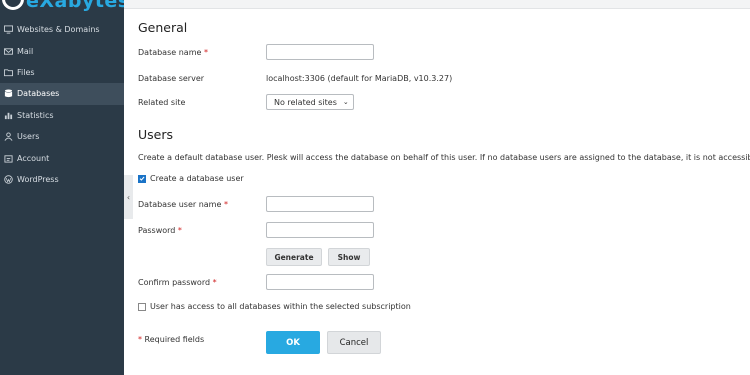  Describe the element at coordinates (293, 342) in the screenshot. I see `ok-button: OK` at that location.